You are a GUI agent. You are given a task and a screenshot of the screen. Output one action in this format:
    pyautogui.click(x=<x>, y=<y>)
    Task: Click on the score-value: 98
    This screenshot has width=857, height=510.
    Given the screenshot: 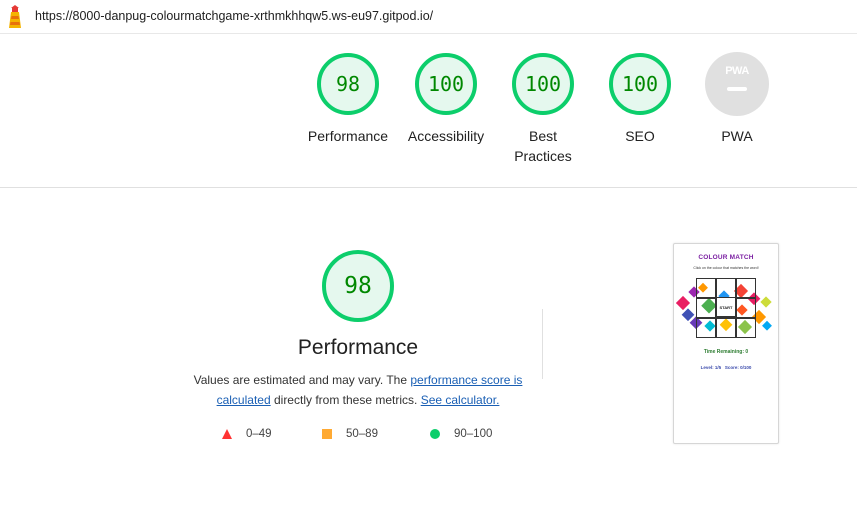 What is the action you would take?
    pyautogui.click(x=348, y=84)
    